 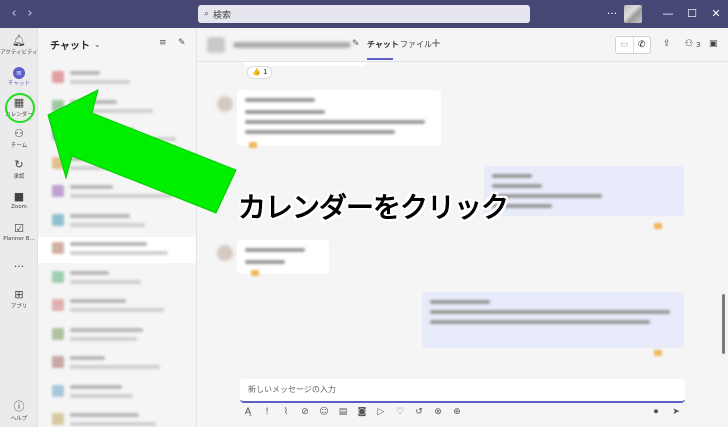 I want to click on forward-arrow-icon: ›, so click(x=30, y=14).